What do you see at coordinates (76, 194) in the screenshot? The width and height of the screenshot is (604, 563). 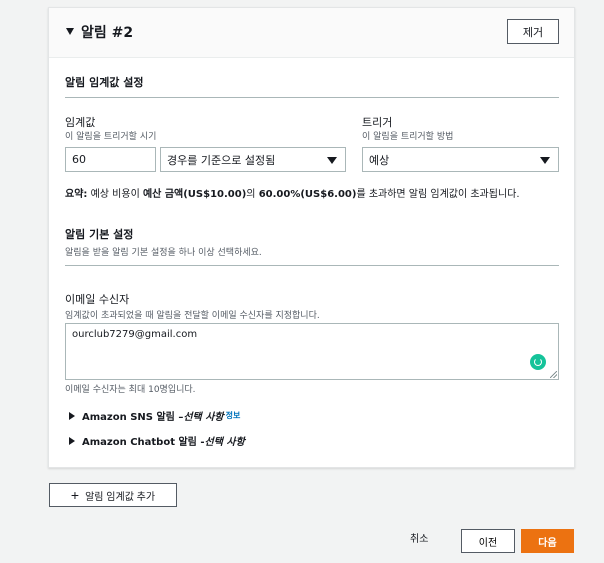 I see `summary-prefix: 요약:` at bounding box center [76, 194].